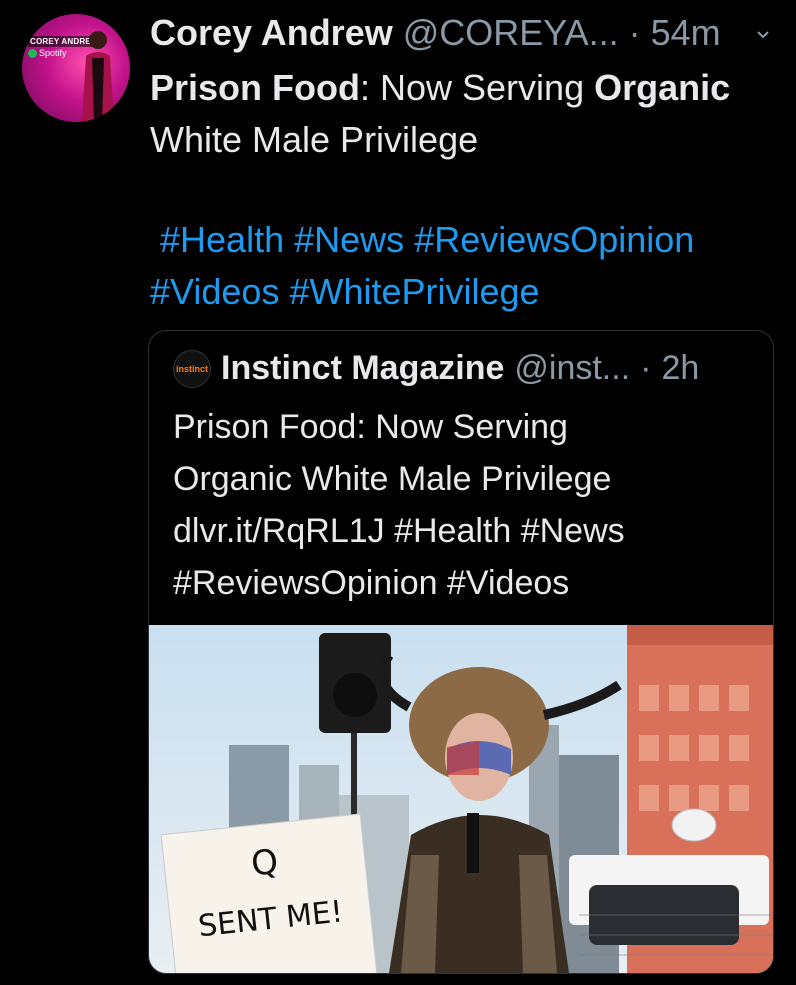 This screenshot has width=796, height=985. I want to click on avatar-spotify-badge: Spotify, so click(47, 53).